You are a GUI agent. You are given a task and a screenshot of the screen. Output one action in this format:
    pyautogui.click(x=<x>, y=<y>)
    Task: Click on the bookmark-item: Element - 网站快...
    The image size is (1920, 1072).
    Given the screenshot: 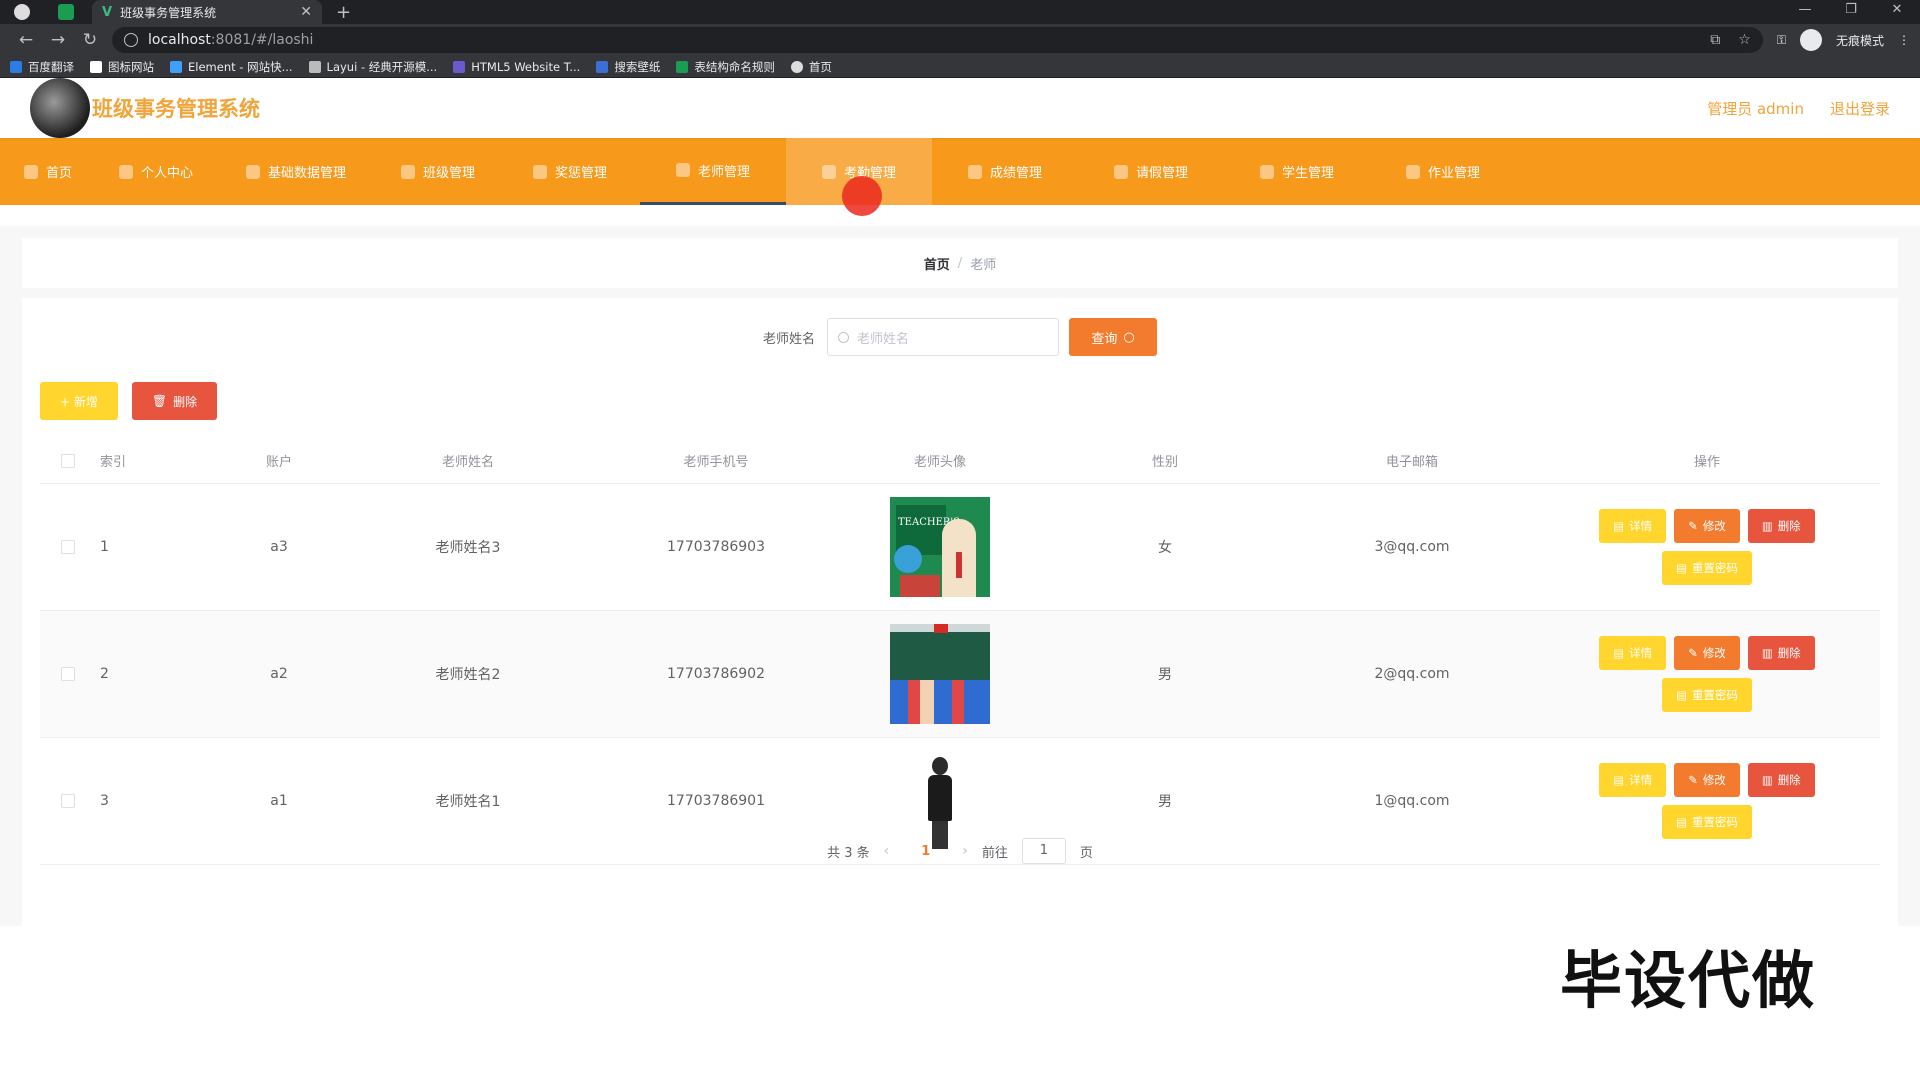 What is the action you would take?
    pyautogui.click(x=231, y=67)
    